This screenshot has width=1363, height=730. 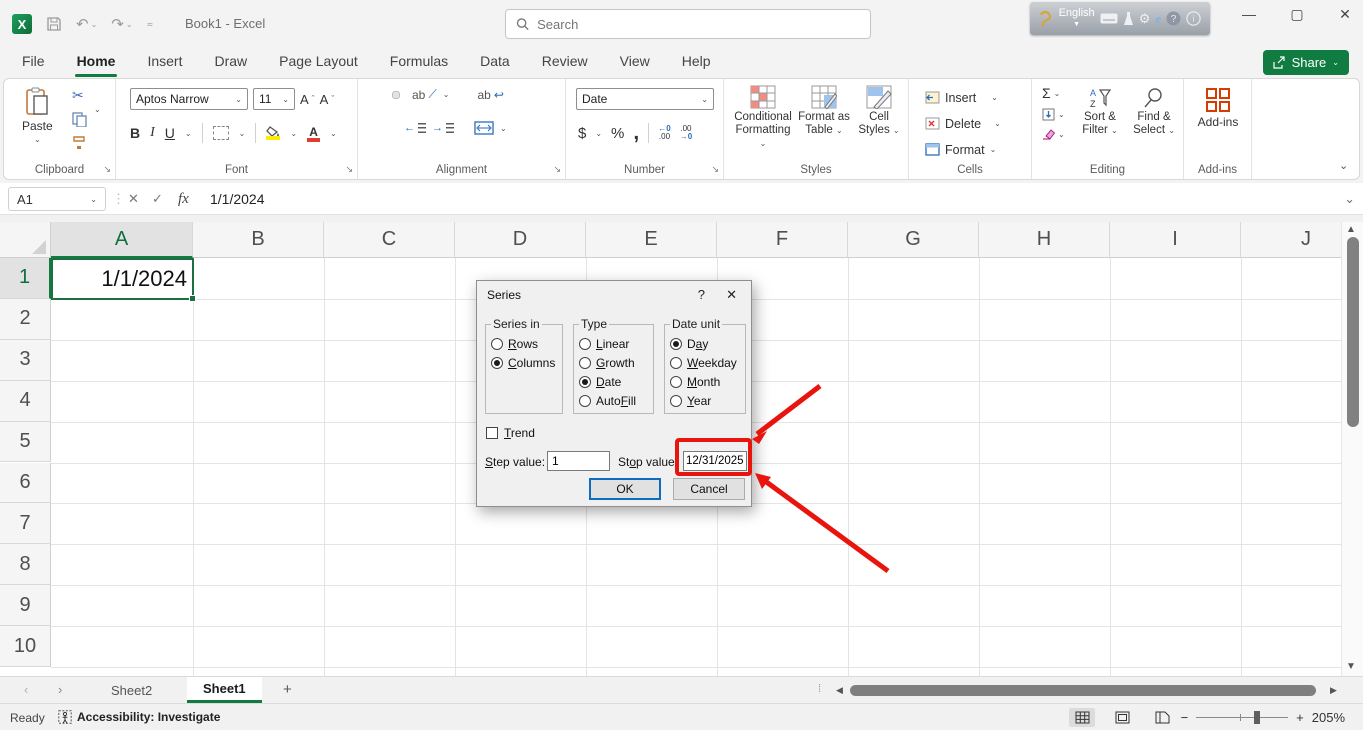 I want to click on font-name-select: Aptos Narrow ⌄, so click(x=189, y=99).